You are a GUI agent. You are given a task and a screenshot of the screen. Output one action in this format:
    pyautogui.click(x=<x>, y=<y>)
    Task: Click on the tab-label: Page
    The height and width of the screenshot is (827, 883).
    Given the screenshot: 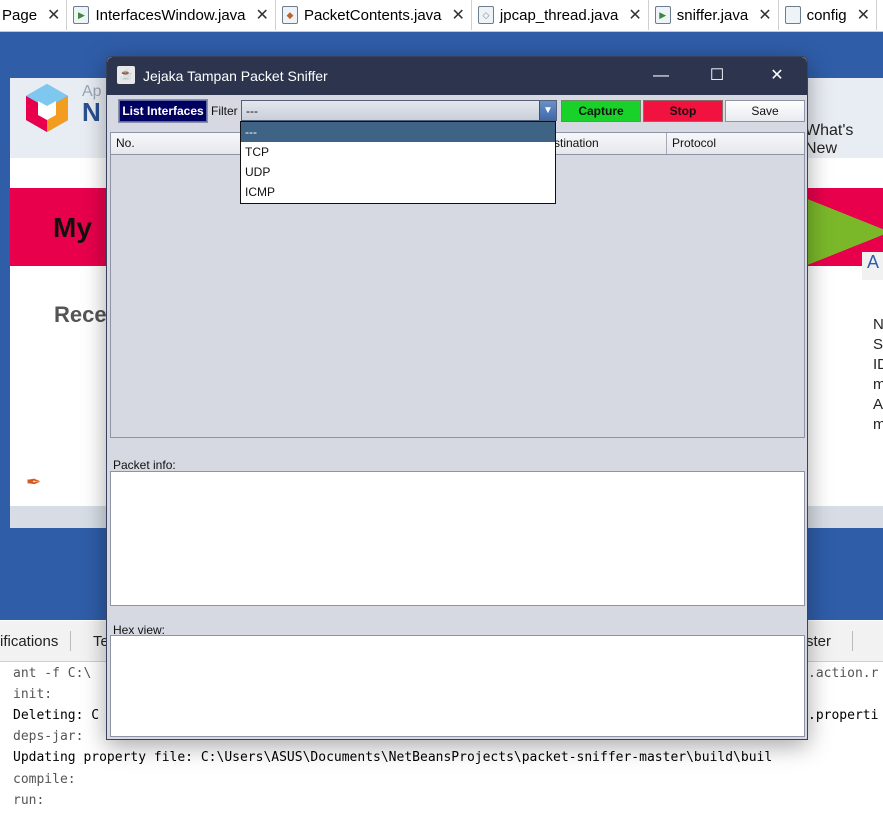 What is the action you would take?
    pyautogui.click(x=20, y=15)
    